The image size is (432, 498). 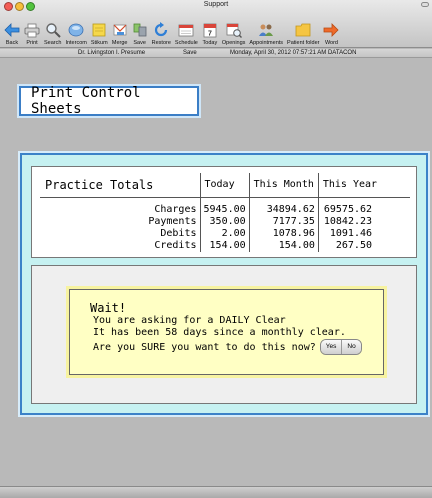 I want to click on cell-value: 1091.46, so click(x=351, y=233).